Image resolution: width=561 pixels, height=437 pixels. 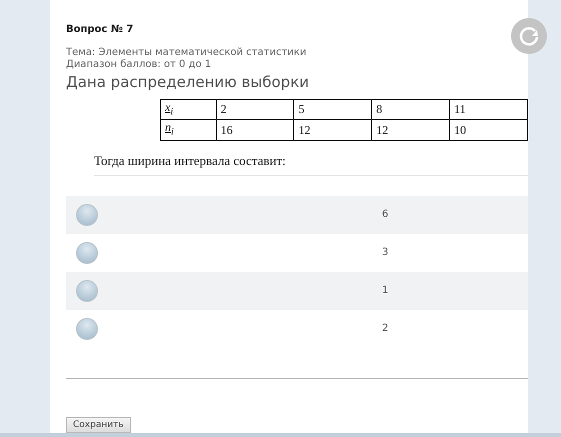 What do you see at coordinates (411, 110) in the screenshot?
I see `table-cell: 8` at bounding box center [411, 110].